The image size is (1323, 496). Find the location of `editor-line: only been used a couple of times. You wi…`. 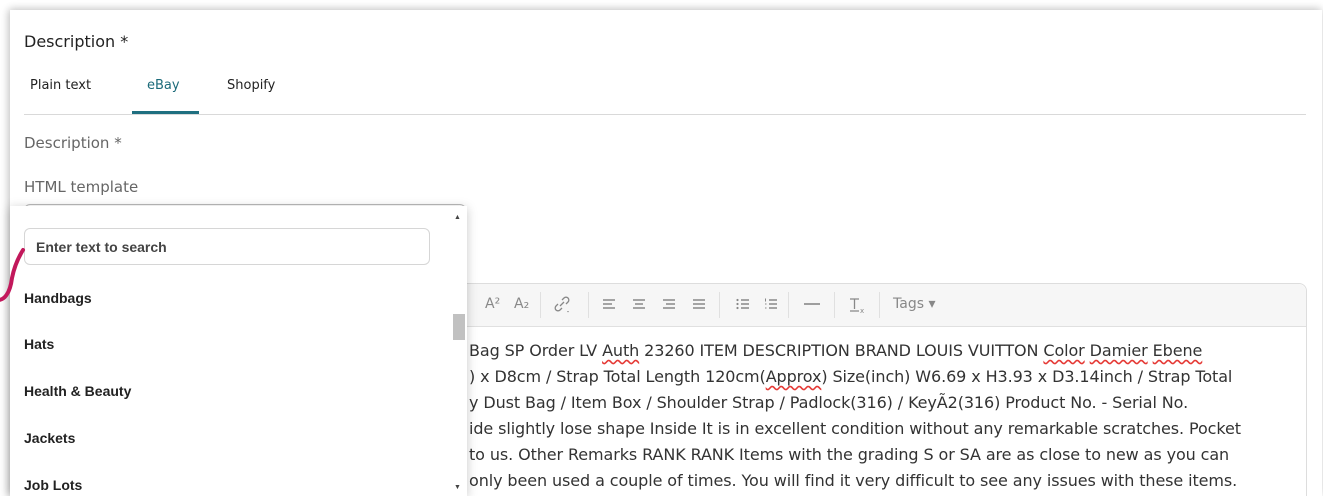

editor-line: only been used a couple of times. You wi… is located at coordinates (853, 480).